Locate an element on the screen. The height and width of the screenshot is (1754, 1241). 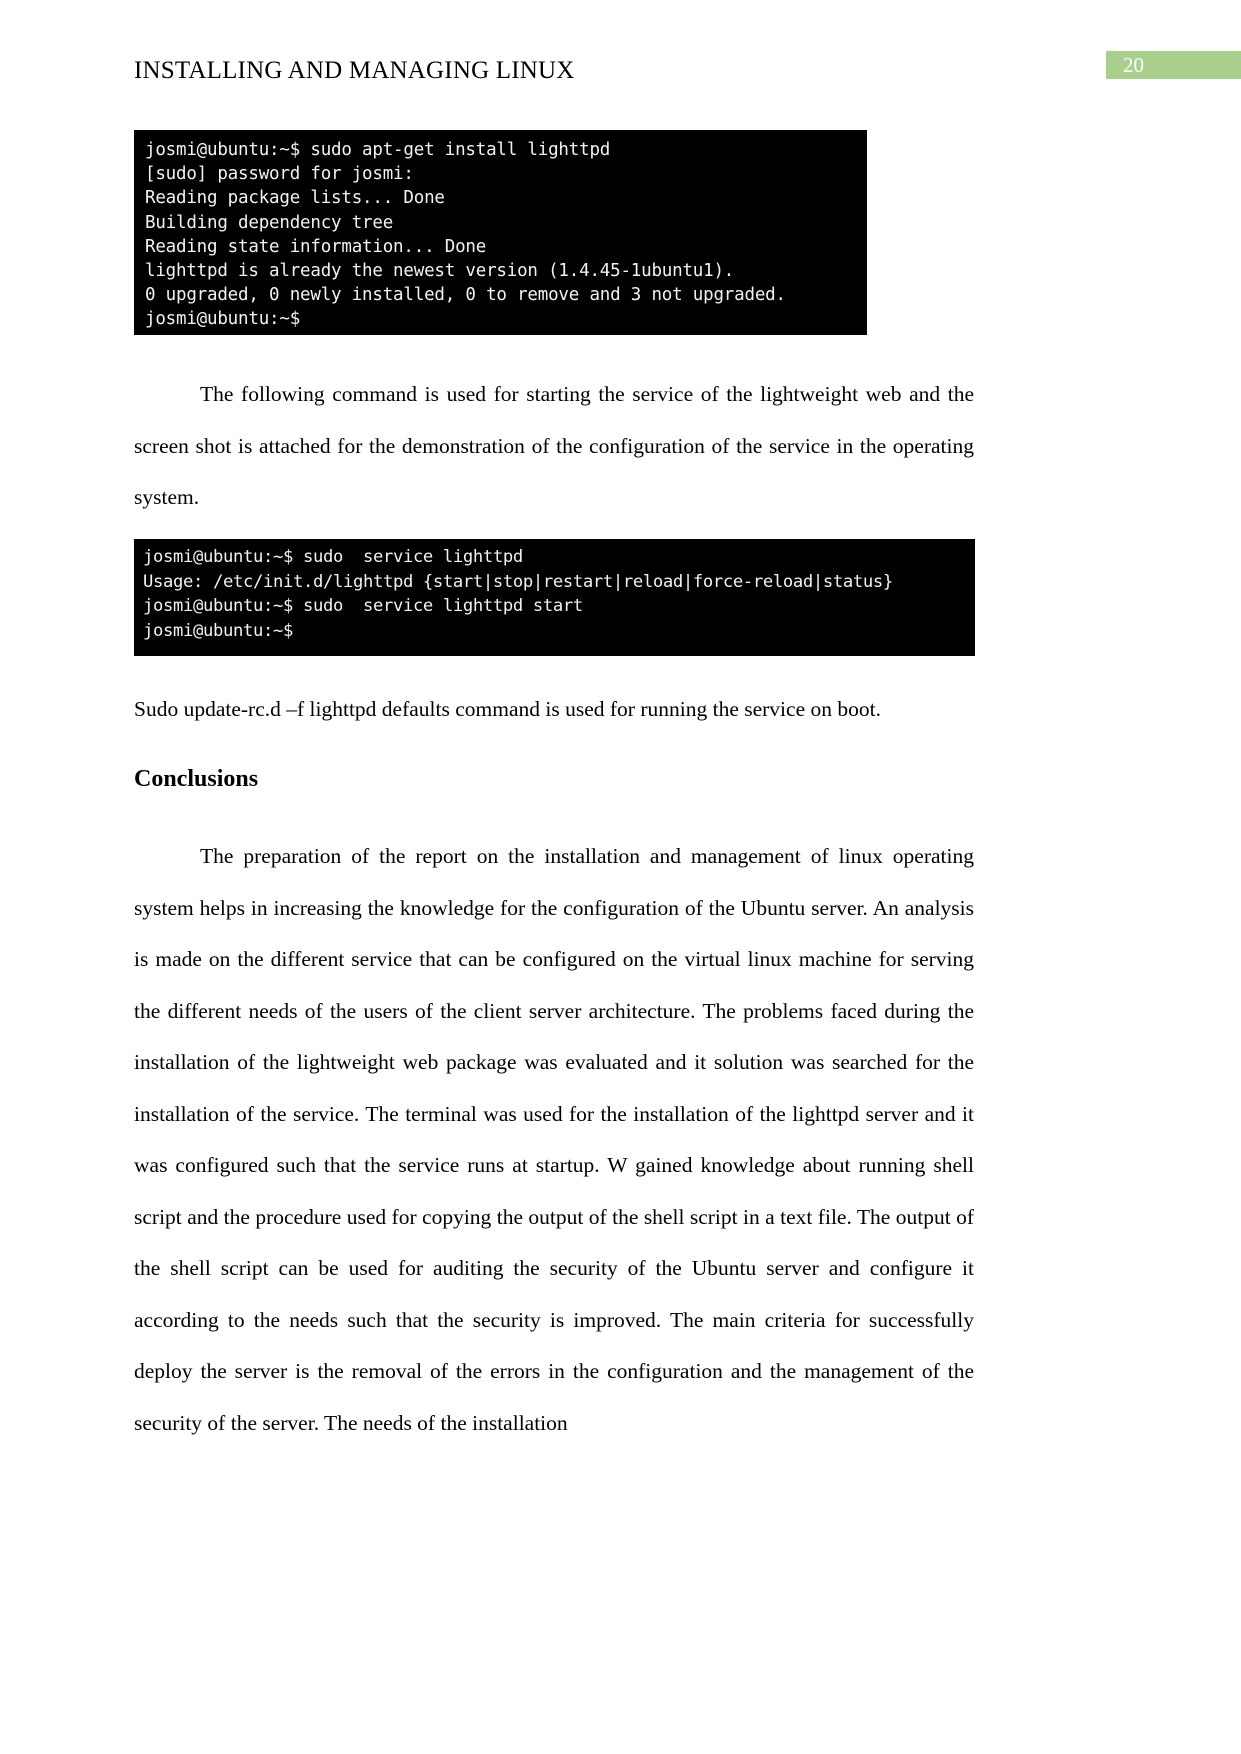
terminal-line: josmi@ubuntu:~$ sudo service lighttpd is located at coordinates (333, 557).